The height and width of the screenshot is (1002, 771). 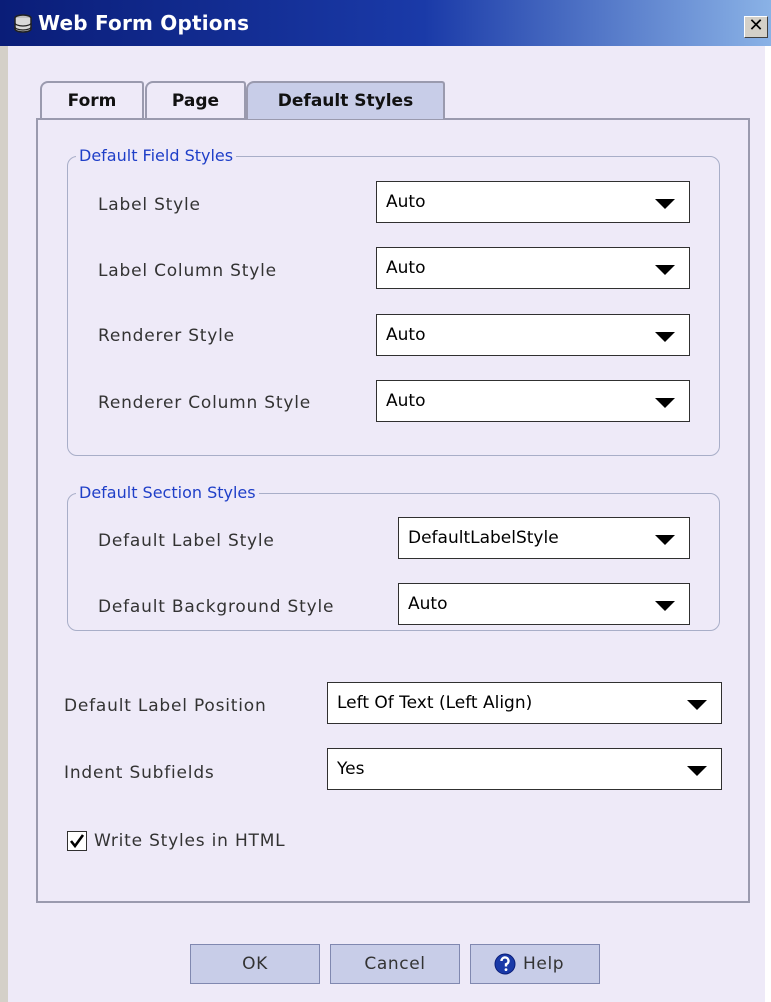 I want to click on renderer-style-label: Renderer Style, so click(x=166, y=336).